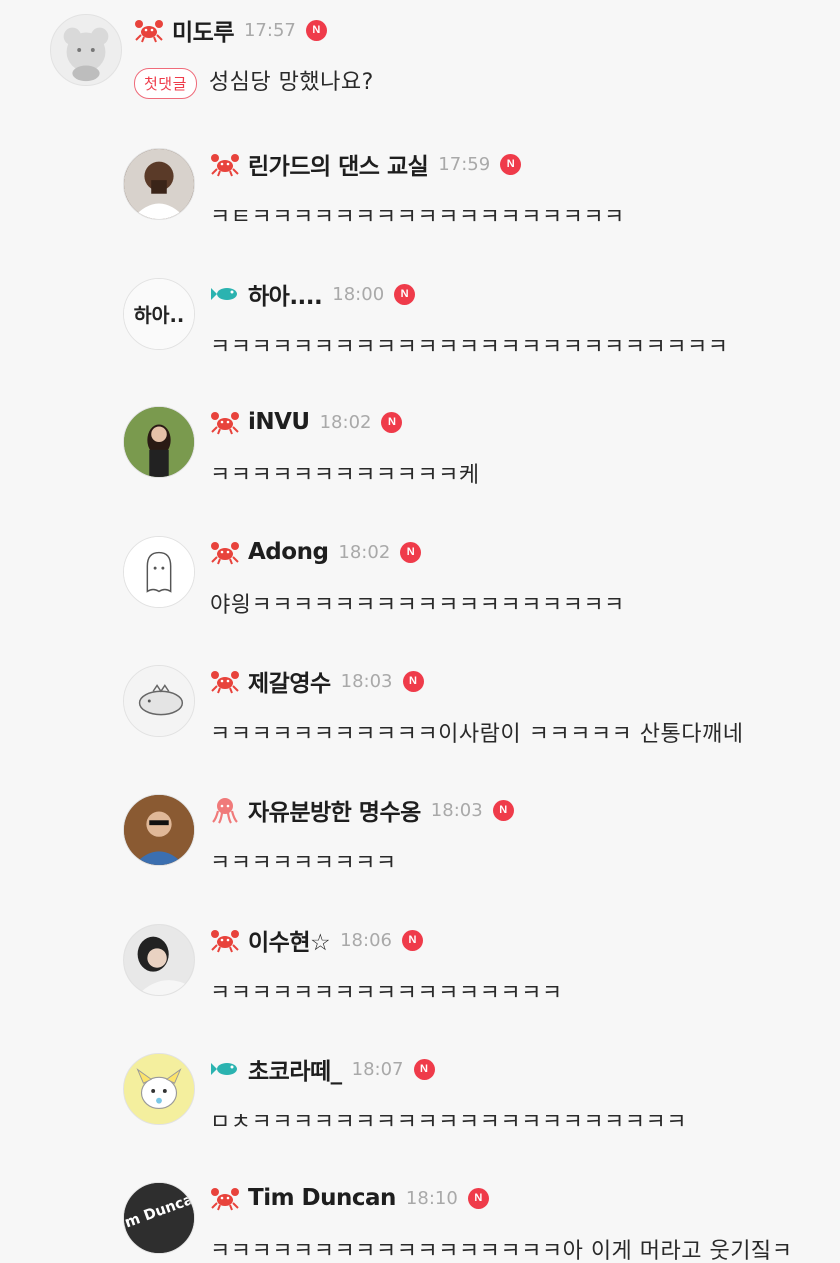 Image resolution: width=840 pixels, height=1263 pixels. I want to click on nickname: 이수현☆, so click(289, 940).